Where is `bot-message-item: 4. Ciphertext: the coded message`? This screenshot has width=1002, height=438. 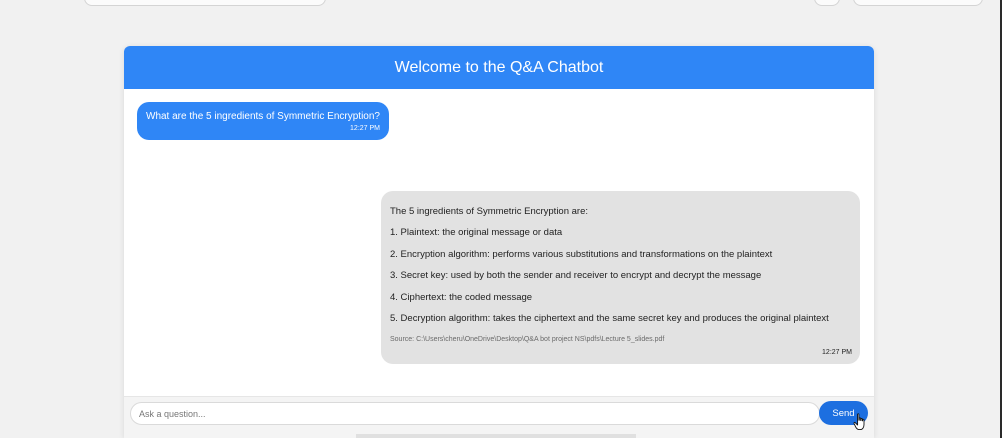 bot-message-item: 4. Ciphertext: the coded message is located at coordinates (461, 297).